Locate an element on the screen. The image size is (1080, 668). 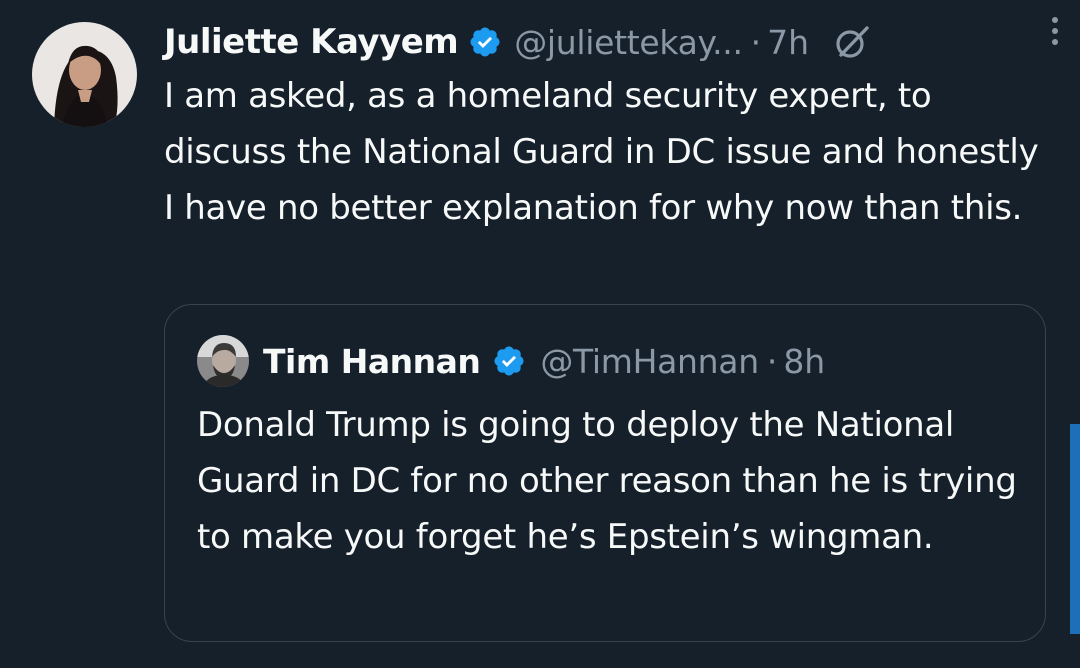
scrollbar is located at coordinates (1075, 529).